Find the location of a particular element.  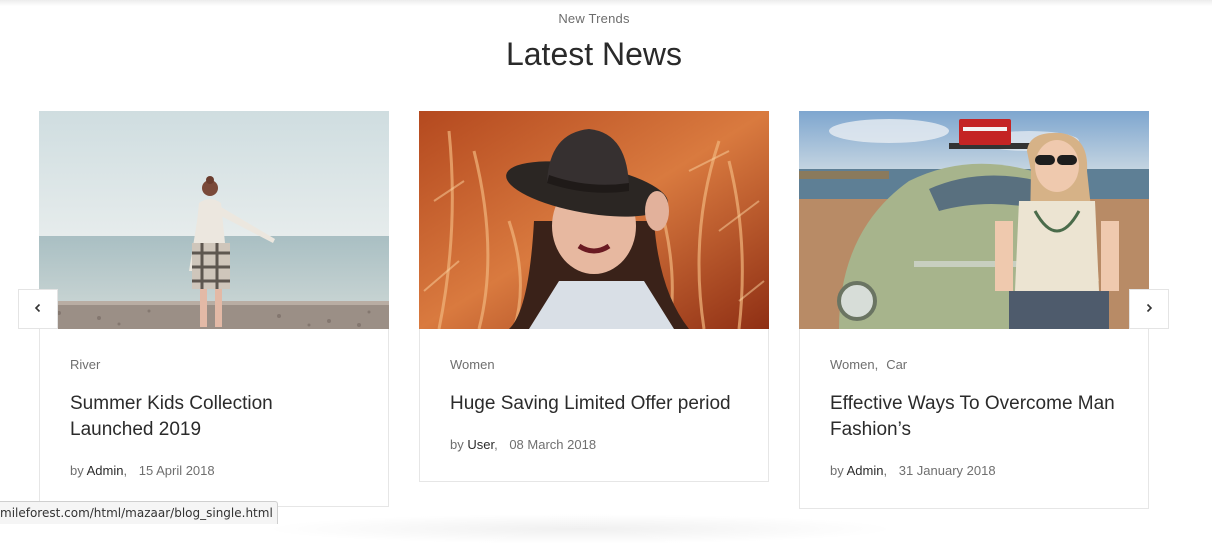

category-link: Car is located at coordinates (896, 364).